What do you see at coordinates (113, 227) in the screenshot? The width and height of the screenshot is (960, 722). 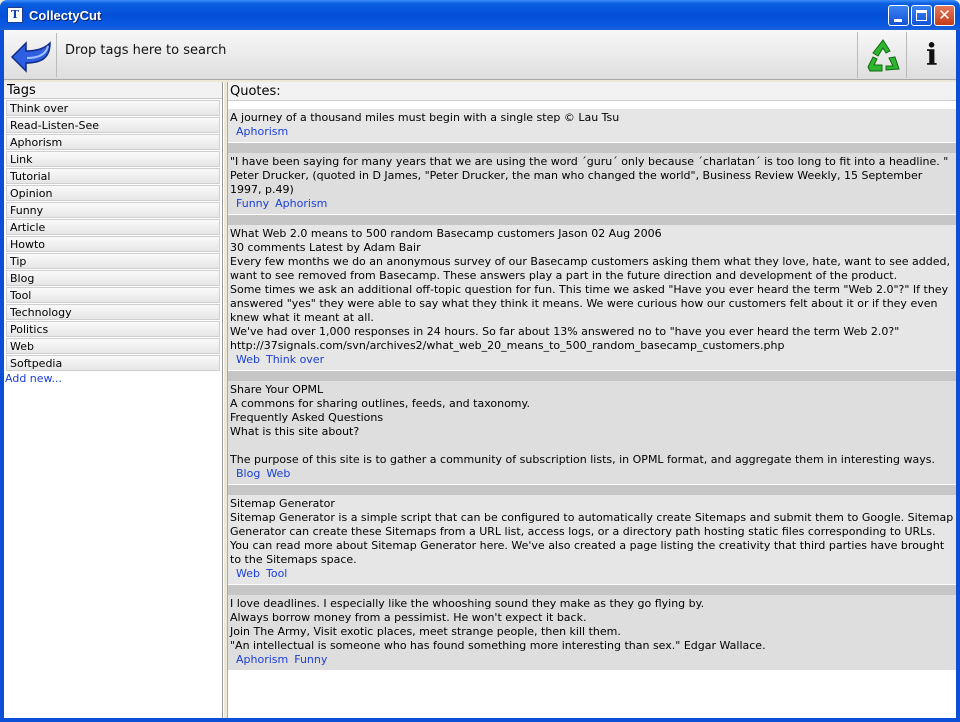 I see `tag-item: Article` at bounding box center [113, 227].